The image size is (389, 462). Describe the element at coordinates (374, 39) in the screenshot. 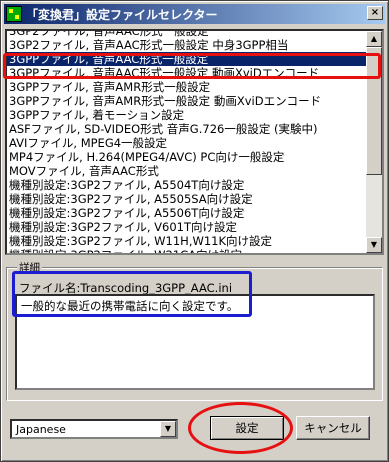

I see `scroll-up-button: ▲` at that location.